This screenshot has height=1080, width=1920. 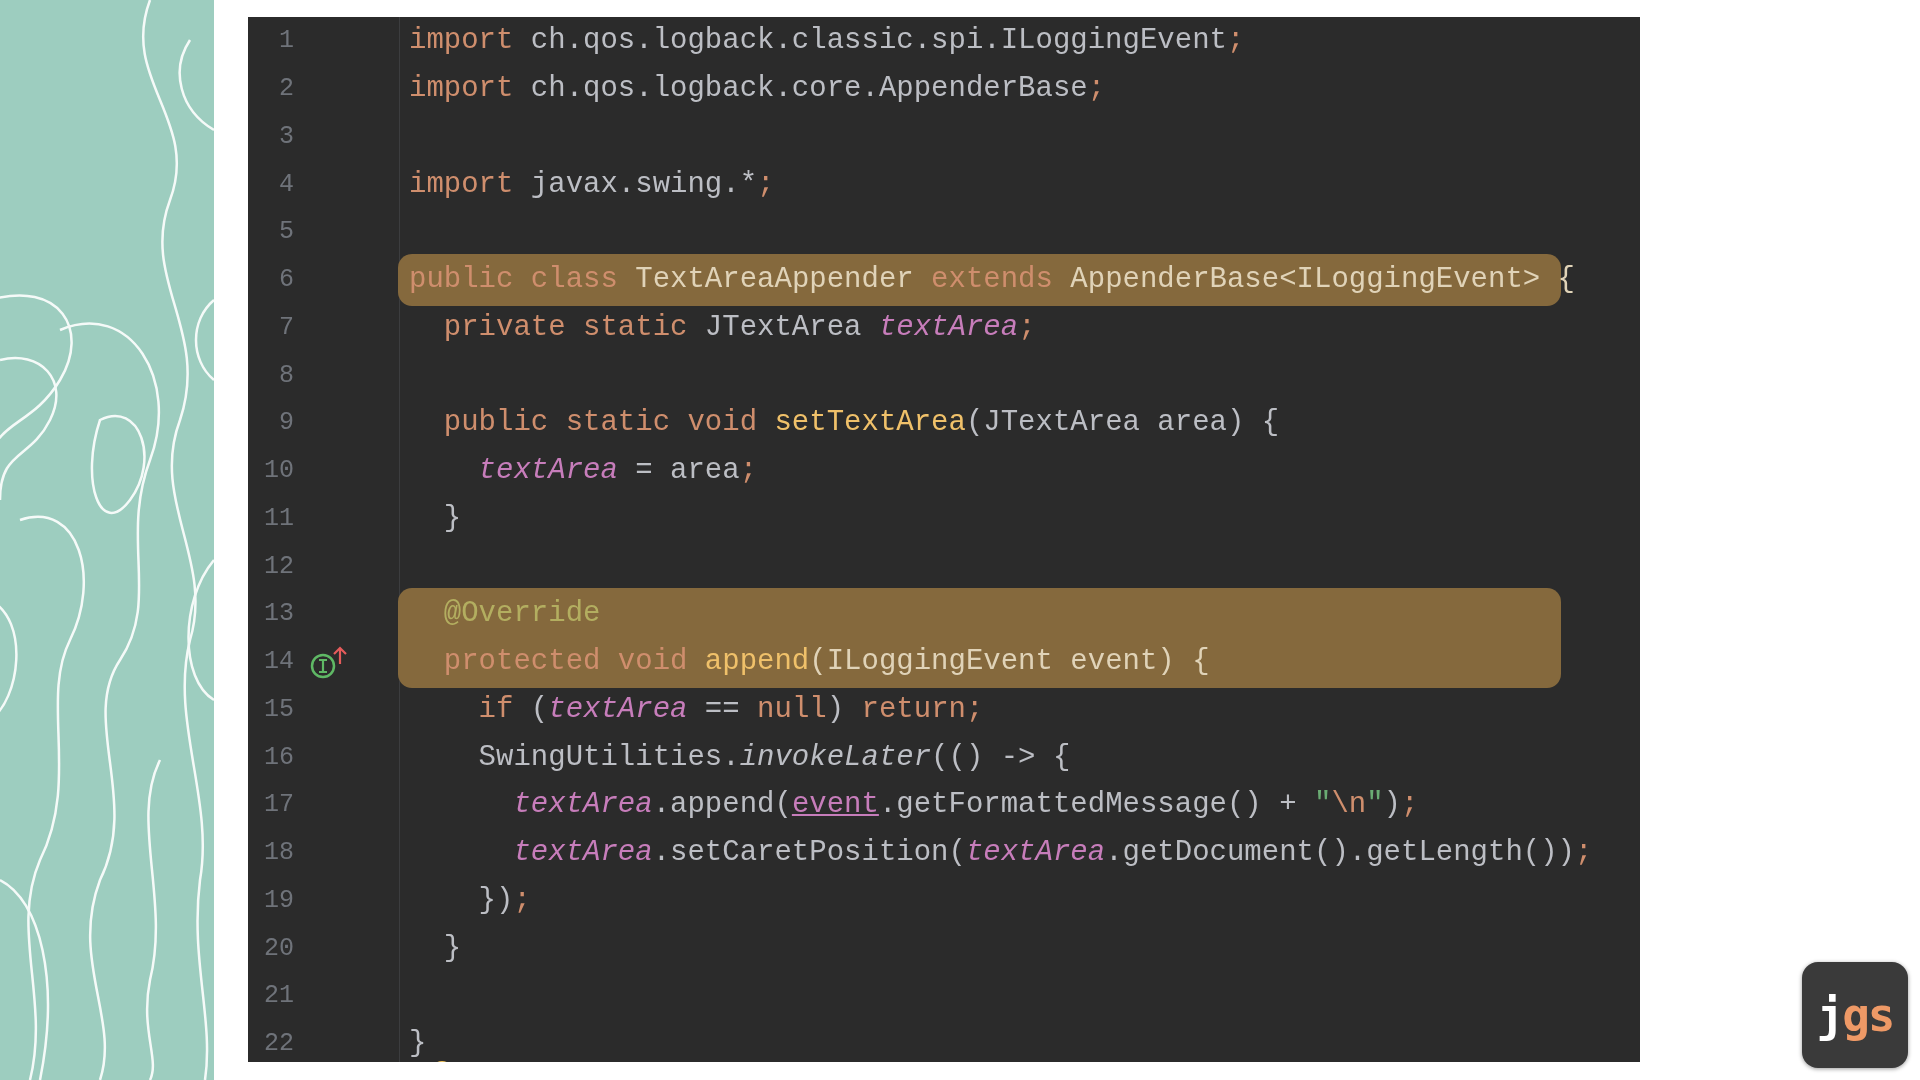 What do you see at coordinates (757, 89) in the screenshot?
I see `code-line: import ch.qos.logback.core.AppenderBase;` at bounding box center [757, 89].